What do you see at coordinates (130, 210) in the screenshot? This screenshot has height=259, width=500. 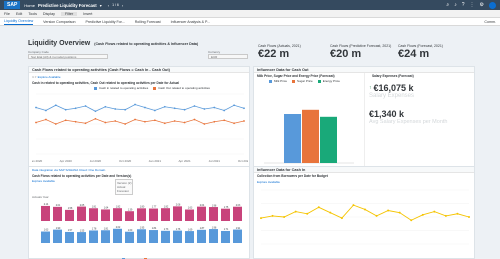 I see `data-label: 1.39` at bounding box center [130, 210].